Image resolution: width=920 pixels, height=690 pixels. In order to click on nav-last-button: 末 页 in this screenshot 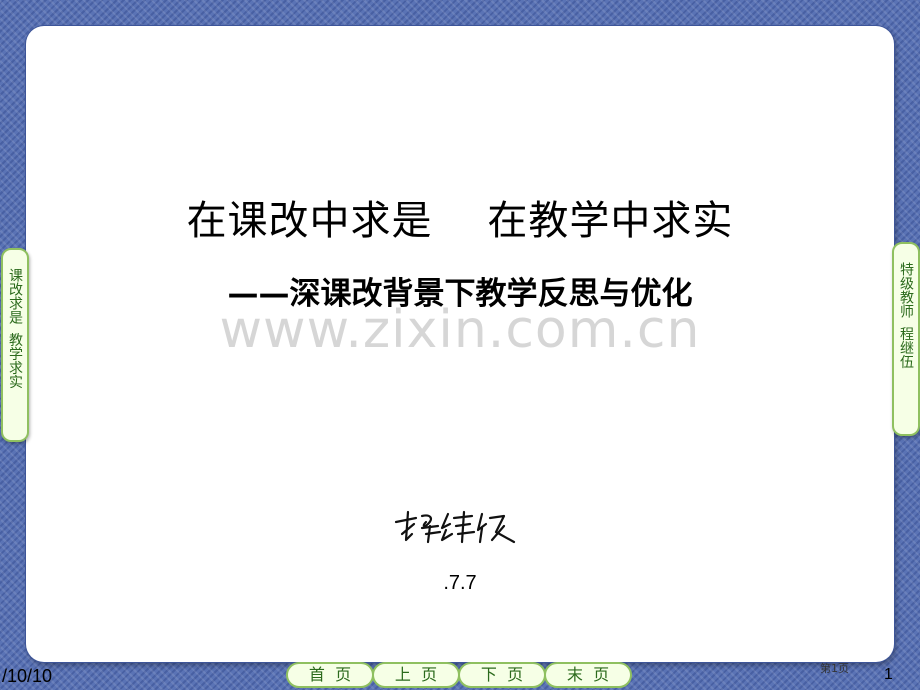, I will do `click(588, 675)`.